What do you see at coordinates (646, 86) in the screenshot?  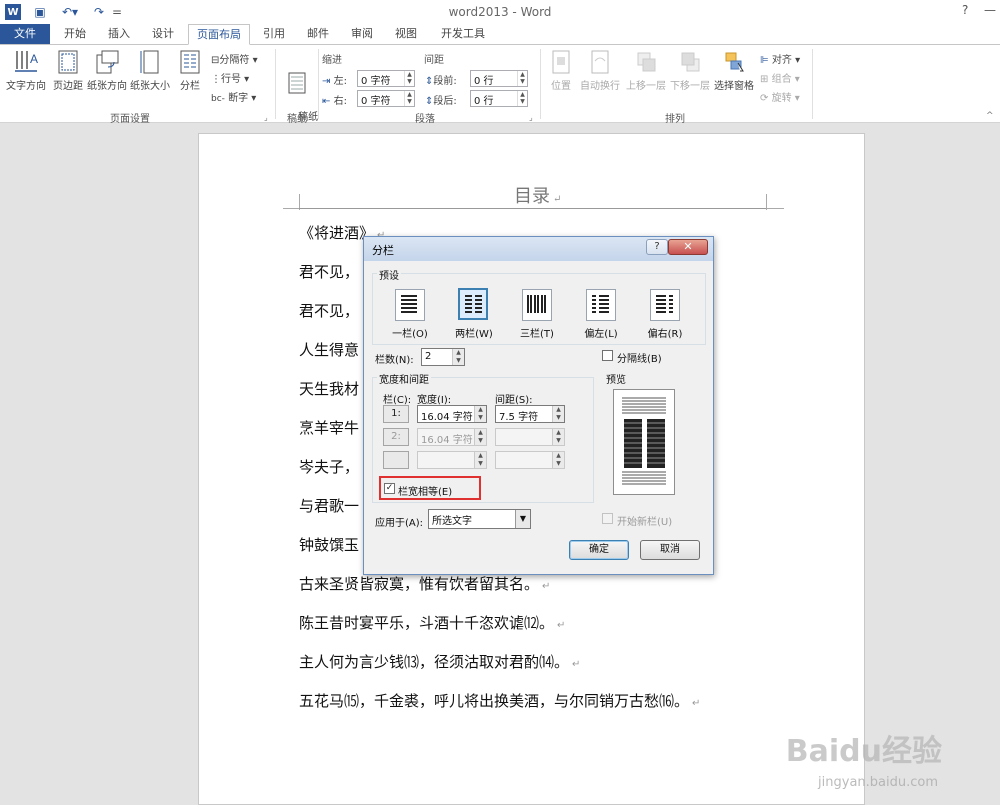 I see `bring-forward-label: 上移一层` at bounding box center [646, 86].